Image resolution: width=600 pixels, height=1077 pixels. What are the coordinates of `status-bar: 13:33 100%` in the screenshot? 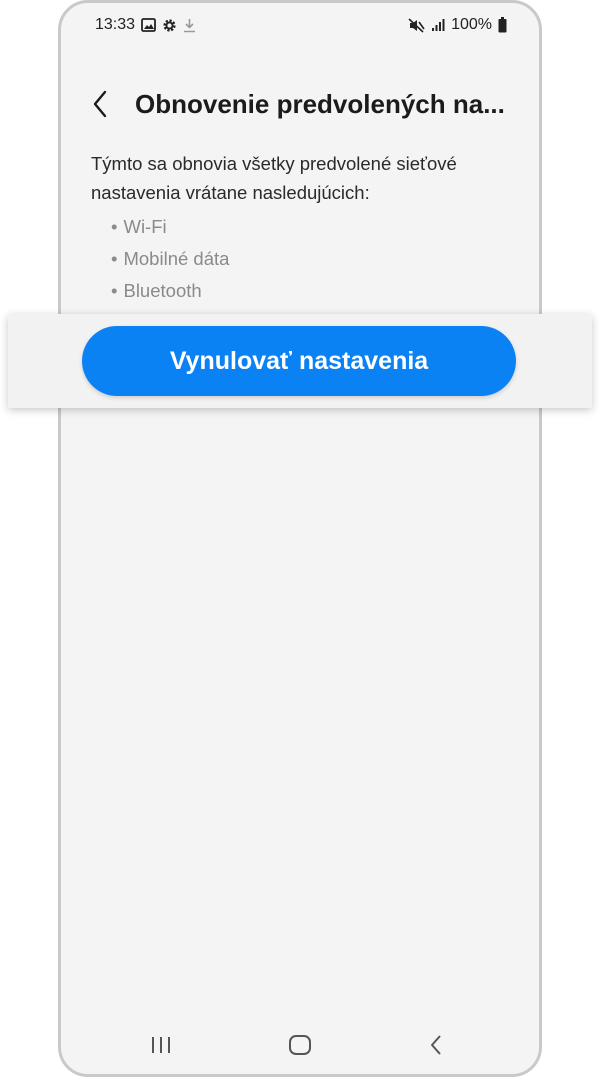 It's located at (300, 26).